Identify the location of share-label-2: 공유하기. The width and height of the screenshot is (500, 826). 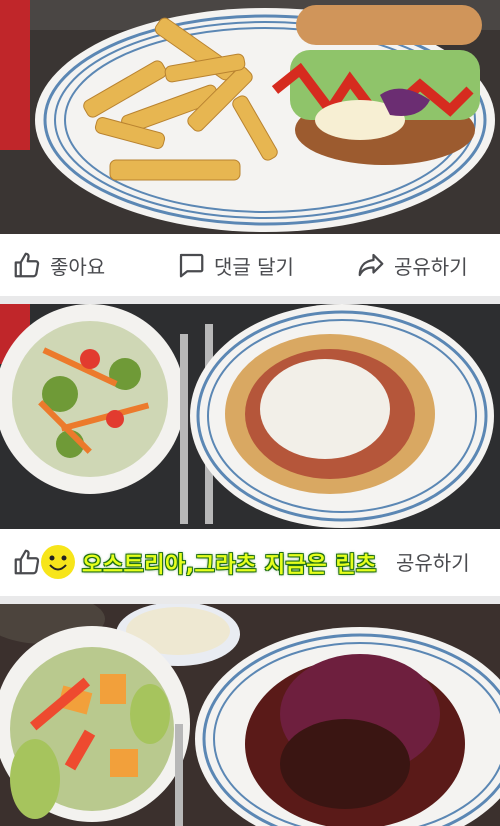
(433, 563).